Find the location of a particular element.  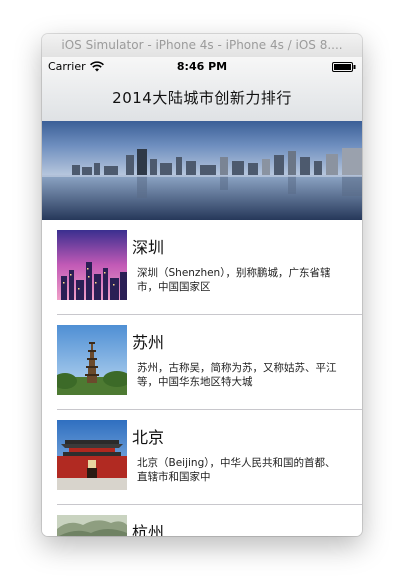

city-description: 苏州，古称吴，简称为苏，又称姑苏、平江等，中国华东地区特大城 is located at coordinates (237, 375).